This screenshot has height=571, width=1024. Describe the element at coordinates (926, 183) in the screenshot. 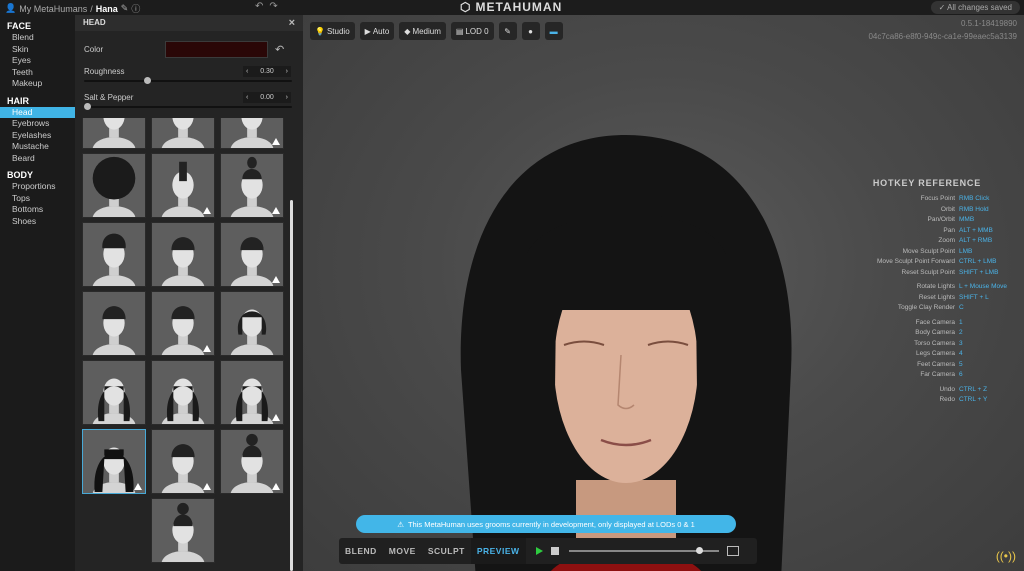

I see `hotkey-title: HOTKEY REFERENCE` at that location.